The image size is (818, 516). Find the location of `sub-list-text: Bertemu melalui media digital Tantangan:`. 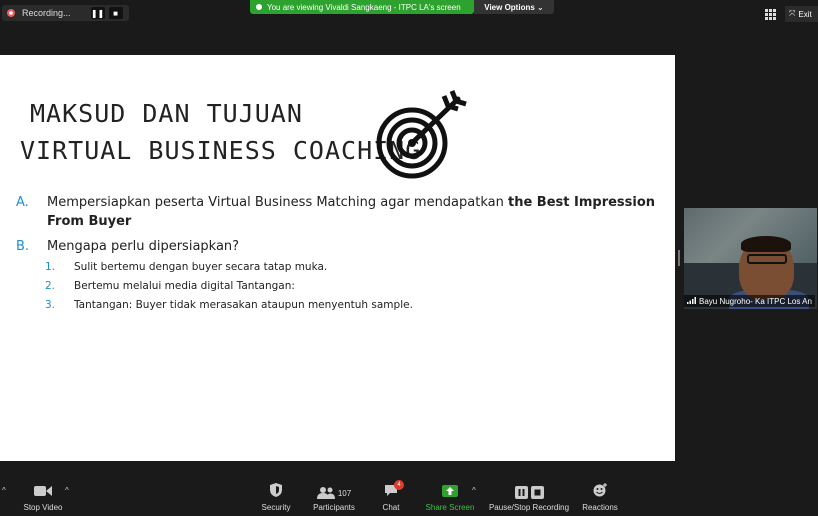

sub-list-text: Bertemu melalui media digital Tantangan: is located at coordinates (184, 286).